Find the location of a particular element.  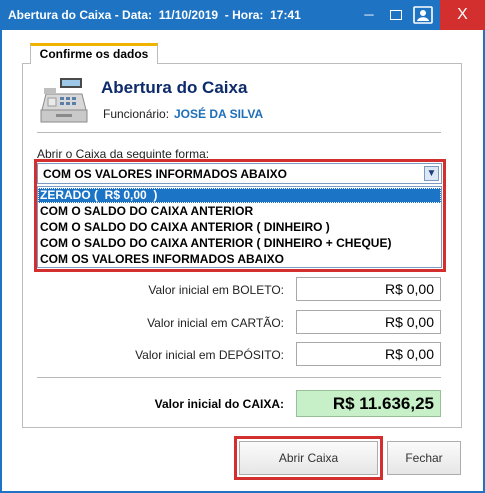

boleto-label: Valor inicial em BOLETO: is located at coordinates (216, 290).